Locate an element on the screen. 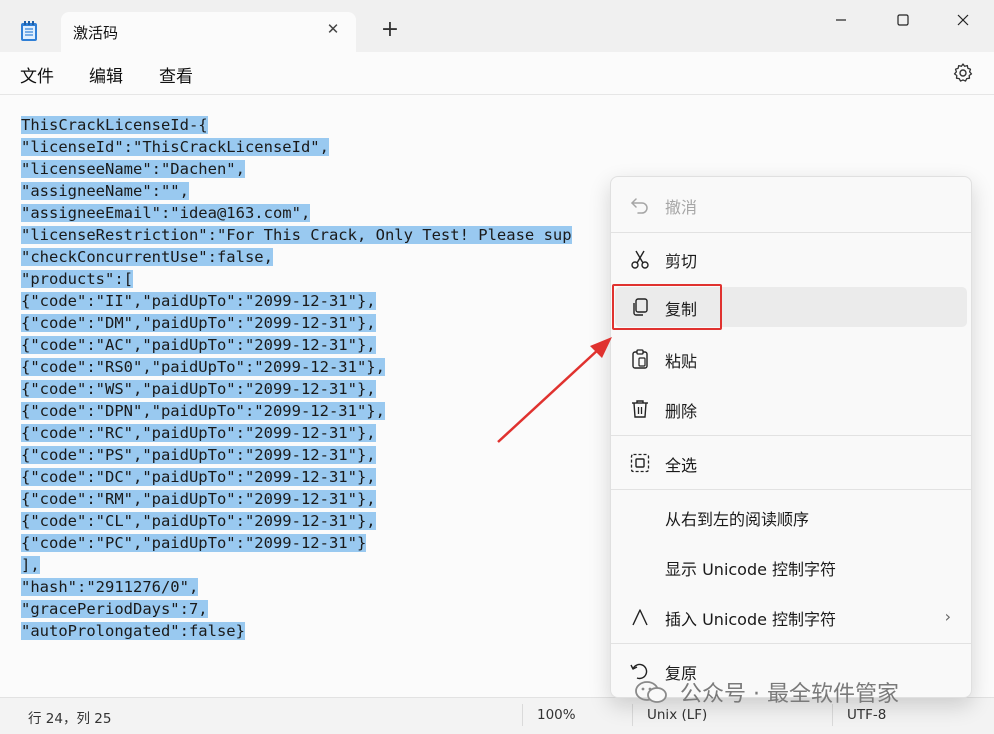 The image size is (994, 734). menu-insert-unicode: 插入 Unicode 控制字符 › is located at coordinates (791, 617).